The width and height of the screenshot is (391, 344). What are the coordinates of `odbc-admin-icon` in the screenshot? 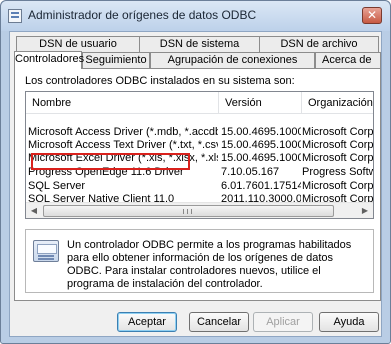 It's located at (15, 16).